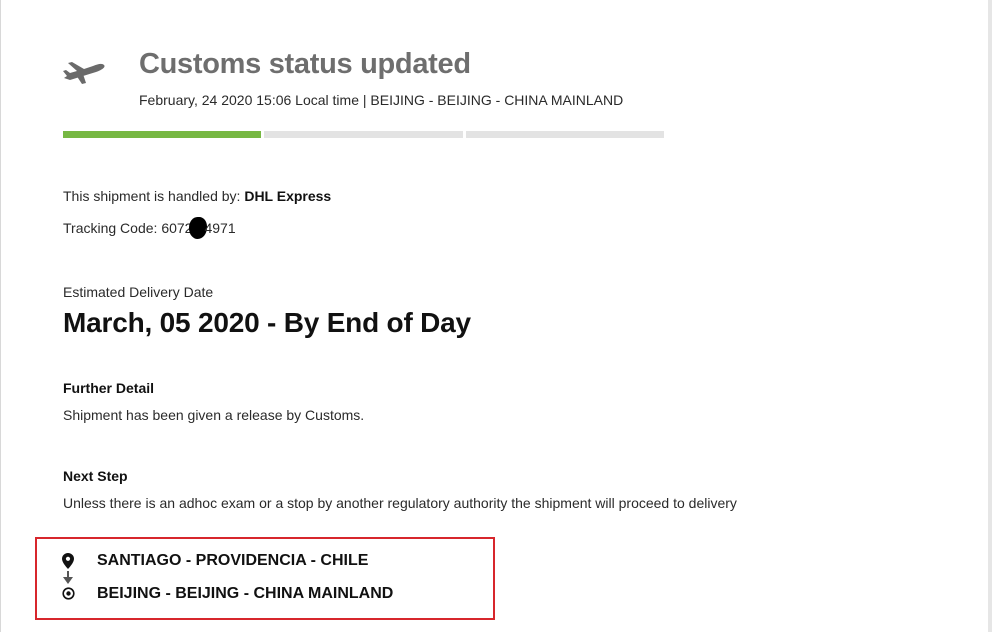 Image resolution: width=992 pixels, height=632 pixels. I want to click on eta-date: March, 05 2020 - By End of Day, so click(267, 322).